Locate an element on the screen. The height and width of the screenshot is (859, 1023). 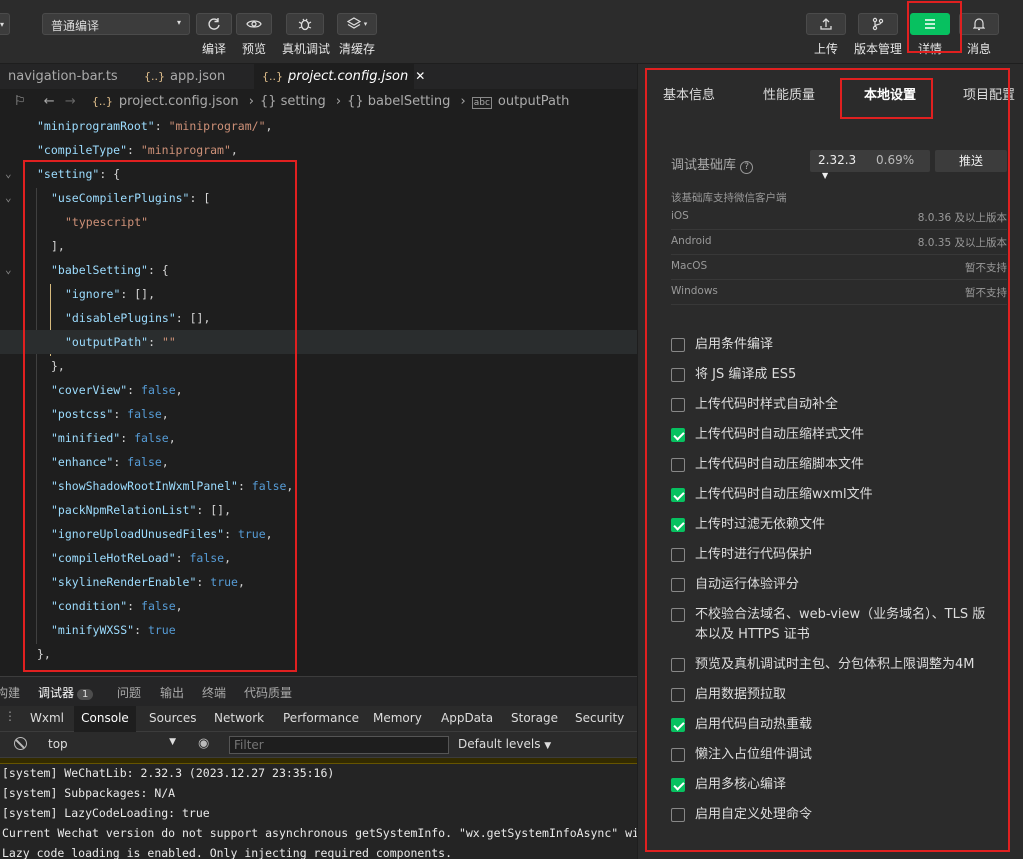
bookmark-icon: ⚐ is located at coordinates (20, 101).